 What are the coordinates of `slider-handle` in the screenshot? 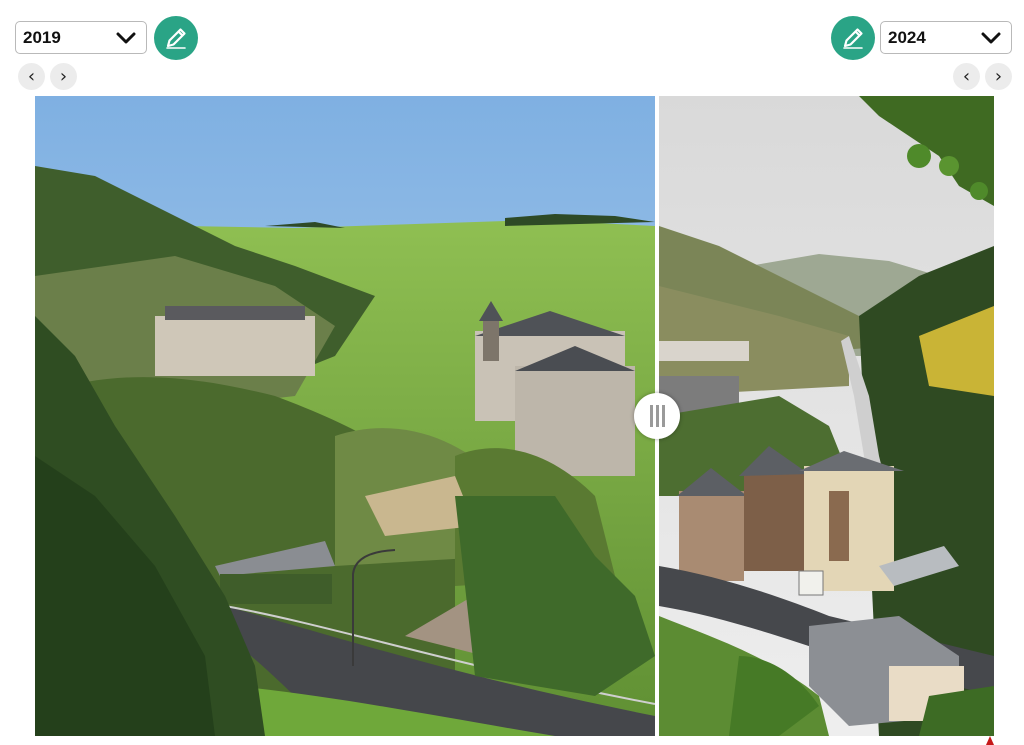 It's located at (657, 416).